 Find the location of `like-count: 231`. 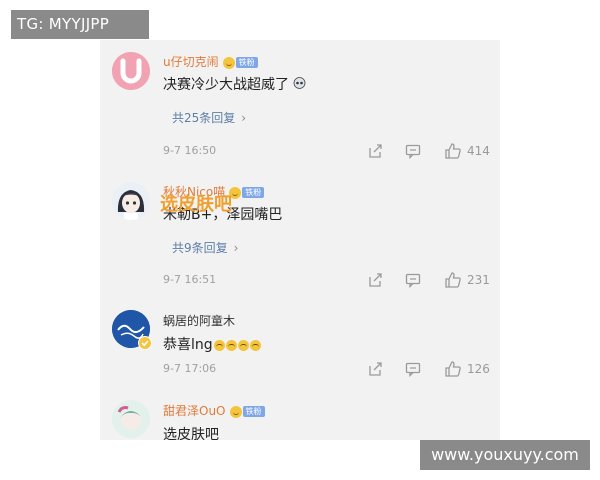

like-count: 231 is located at coordinates (478, 280).